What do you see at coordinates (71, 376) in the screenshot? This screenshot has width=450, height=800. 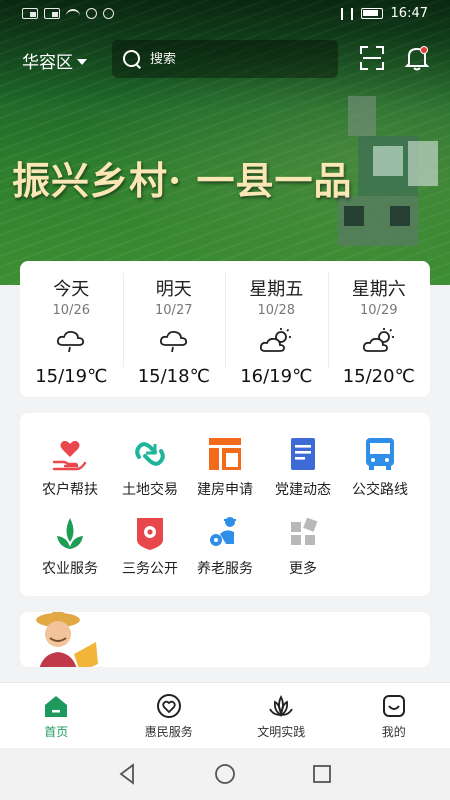 I see `weather-day-temp: 15/19℃` at bounding box center [71, 376].